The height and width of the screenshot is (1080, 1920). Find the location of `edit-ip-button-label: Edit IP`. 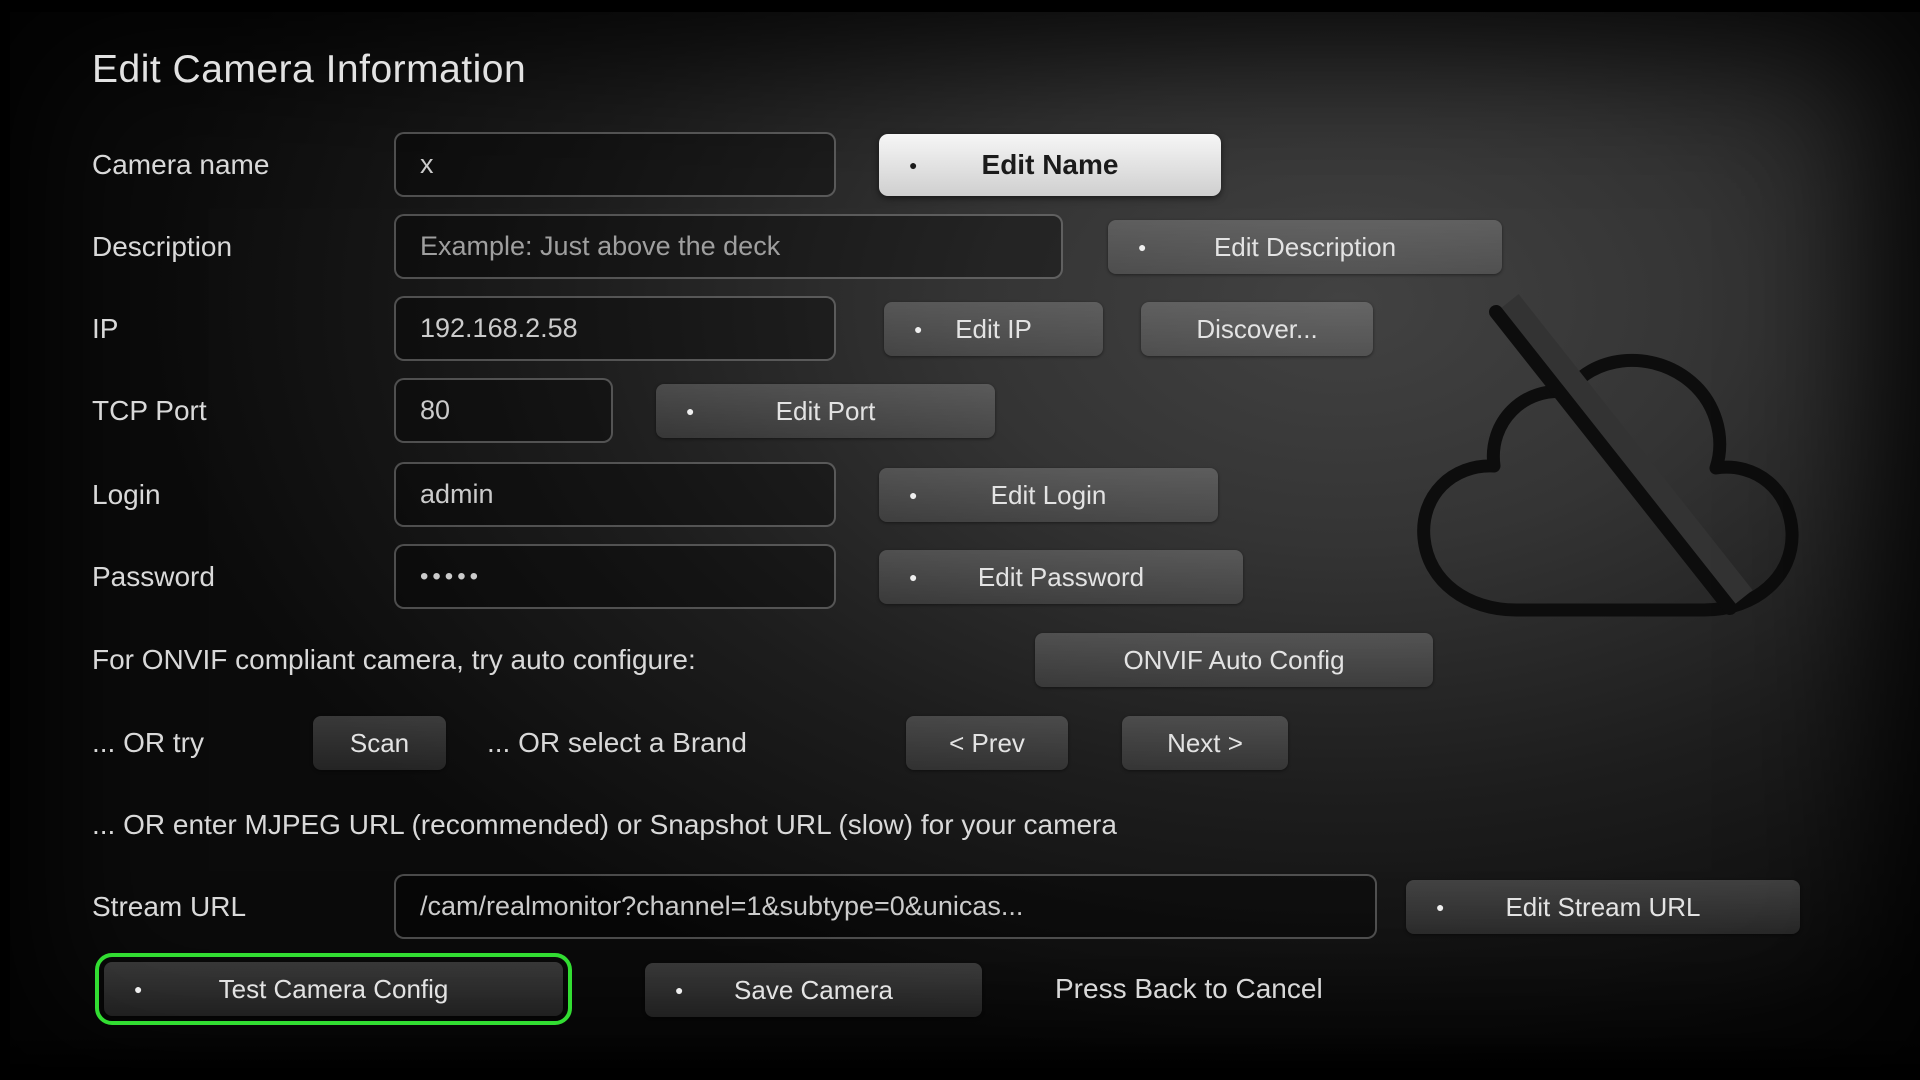

edit-ip-button-label: Edit IP is located at coordinates (993, 328).